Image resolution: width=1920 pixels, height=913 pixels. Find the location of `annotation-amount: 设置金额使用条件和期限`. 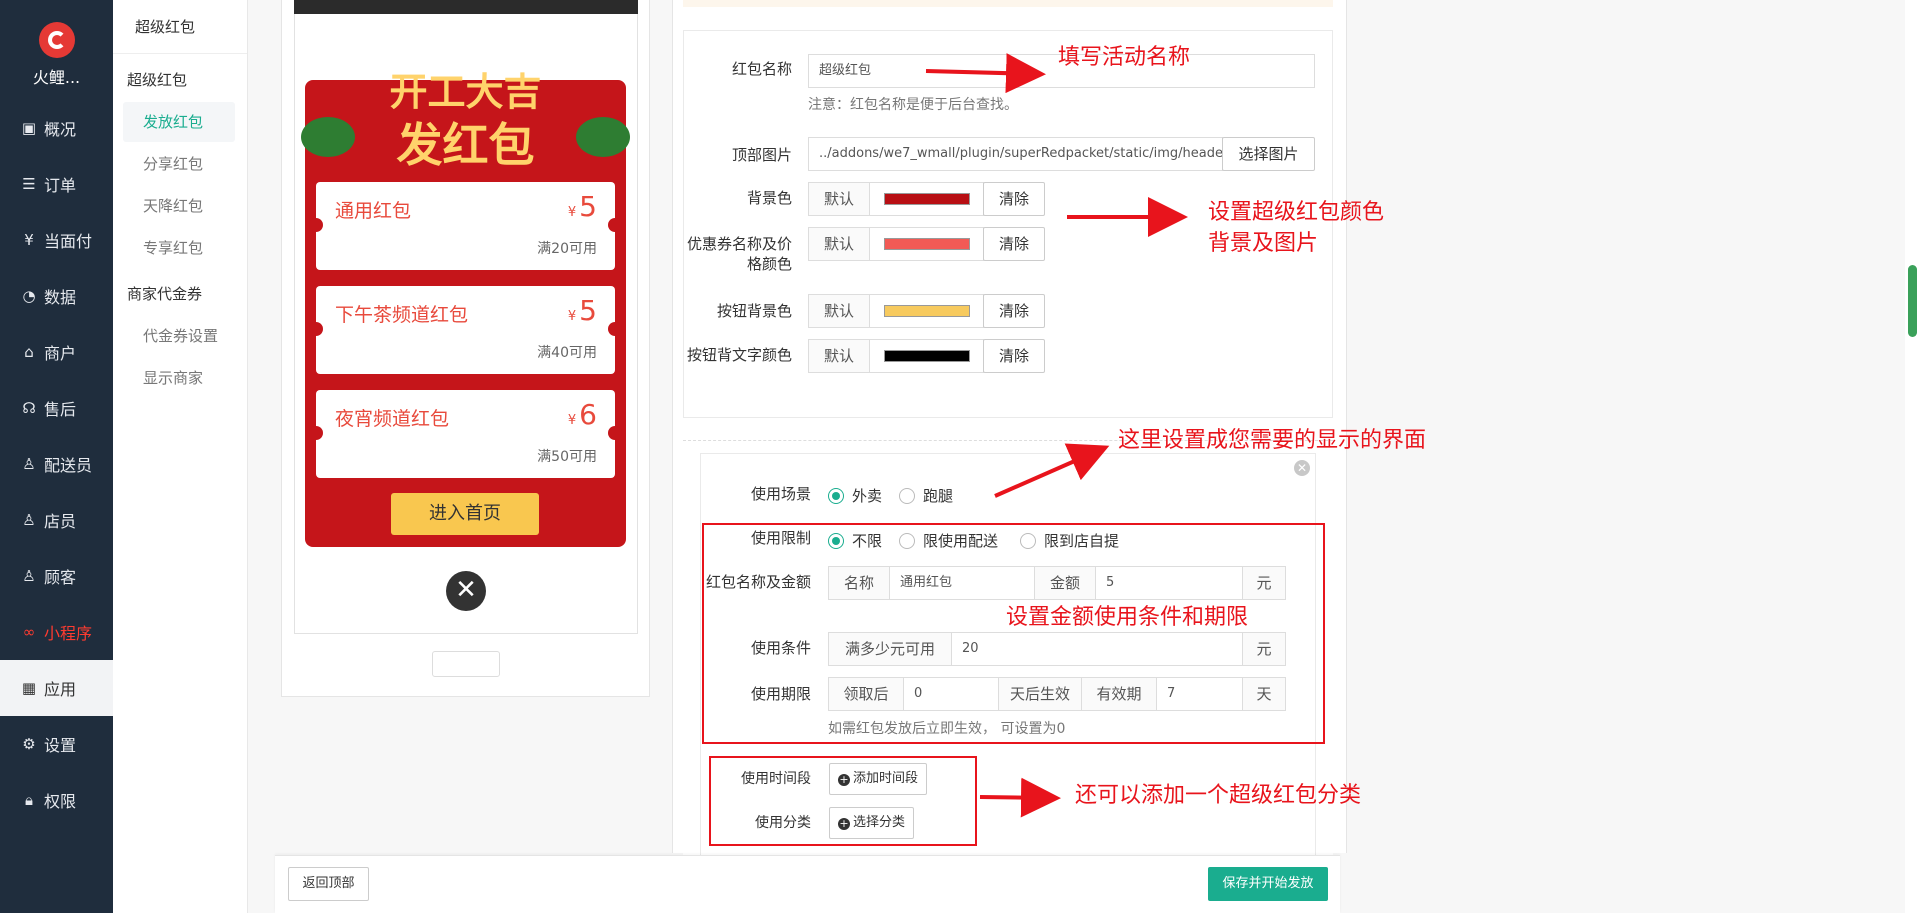

annotation-amount: 设置金额使用条件和期限 is located at coordinates (1127, 617).